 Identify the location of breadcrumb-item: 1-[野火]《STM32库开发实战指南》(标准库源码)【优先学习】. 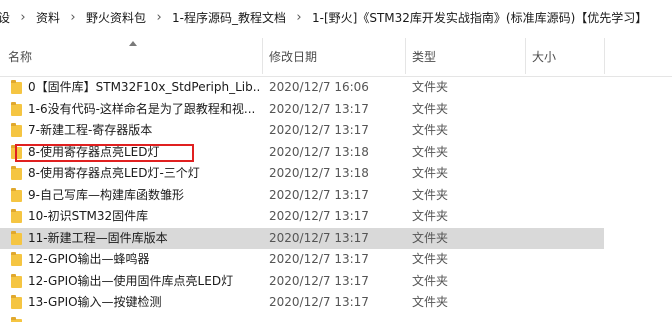
(479, 17).